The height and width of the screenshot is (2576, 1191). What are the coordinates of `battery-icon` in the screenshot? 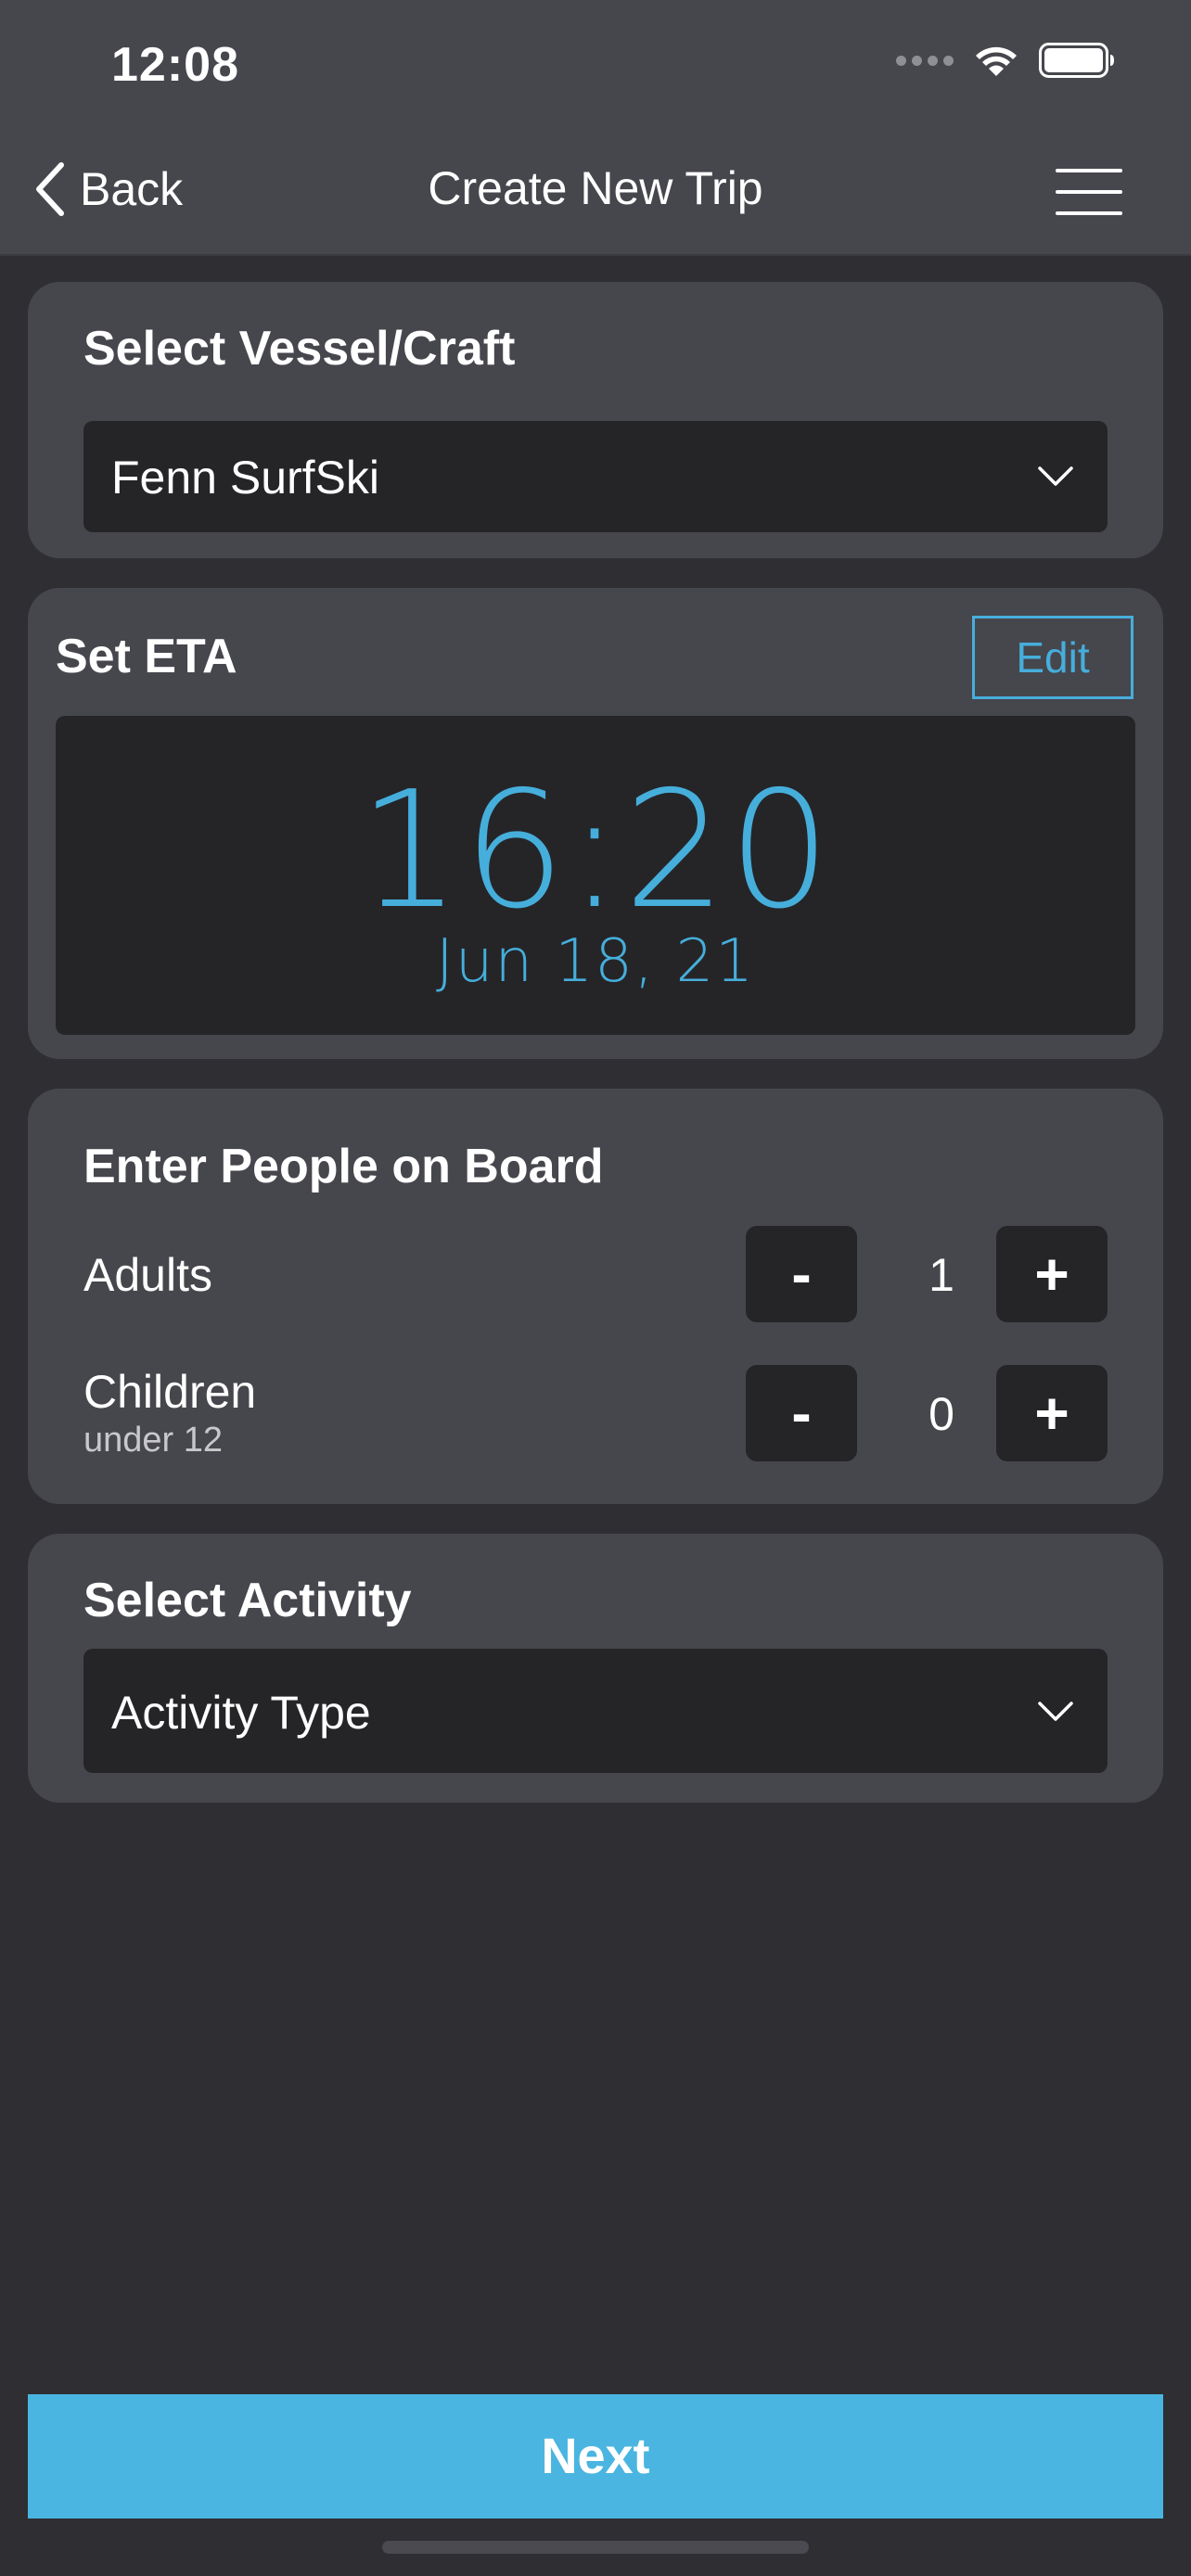 It's located at (1076, 61).